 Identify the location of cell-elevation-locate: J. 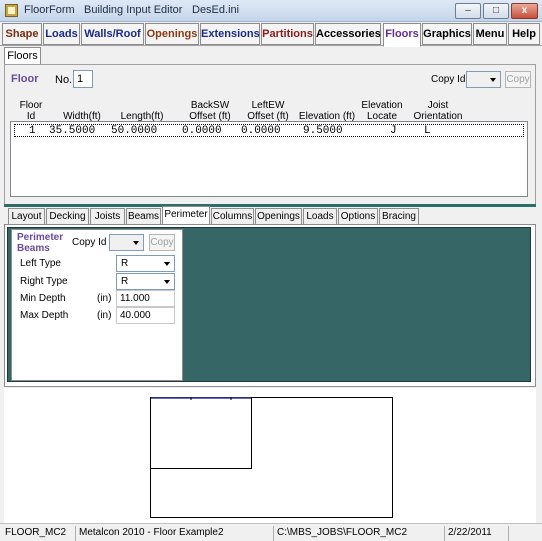
(393, 131).